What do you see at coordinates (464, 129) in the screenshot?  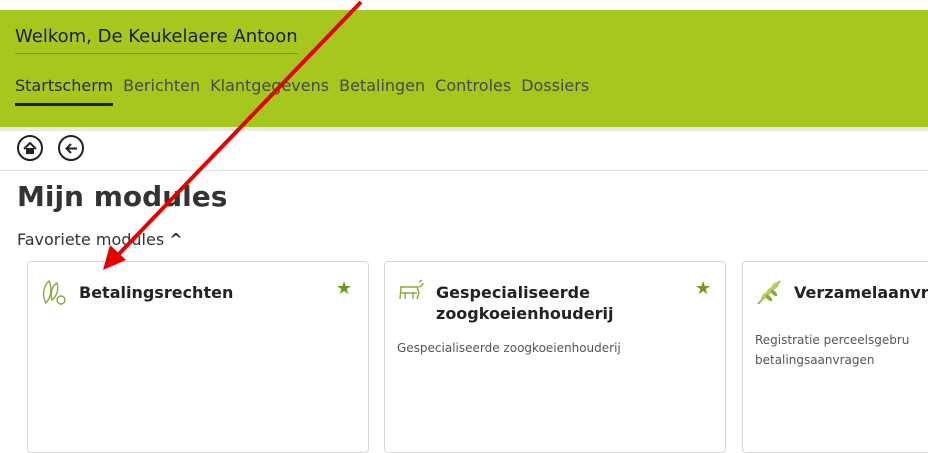 I see `divider` at bounding box center [464, 129].